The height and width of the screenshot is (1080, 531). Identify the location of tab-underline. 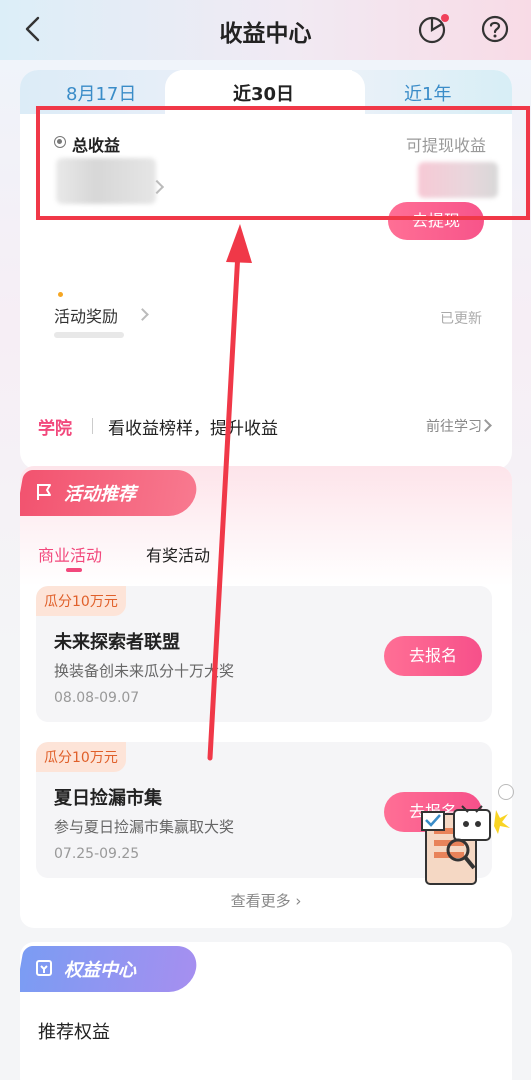
(74, 570).